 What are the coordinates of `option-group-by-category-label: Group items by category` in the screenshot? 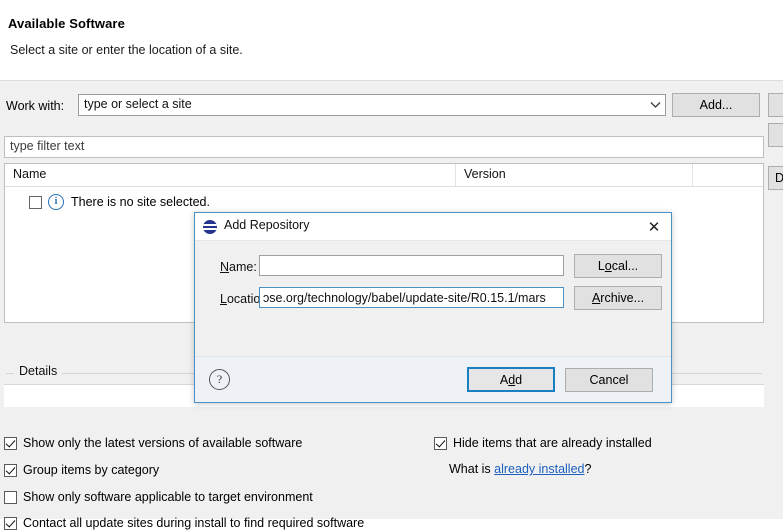 It's located at (91, 470).